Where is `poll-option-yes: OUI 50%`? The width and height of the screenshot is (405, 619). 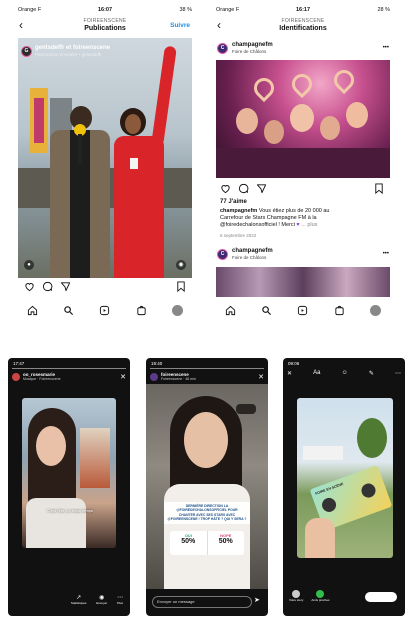 poll-option-yes: OUI 50% is located at coordinates (189, 543).